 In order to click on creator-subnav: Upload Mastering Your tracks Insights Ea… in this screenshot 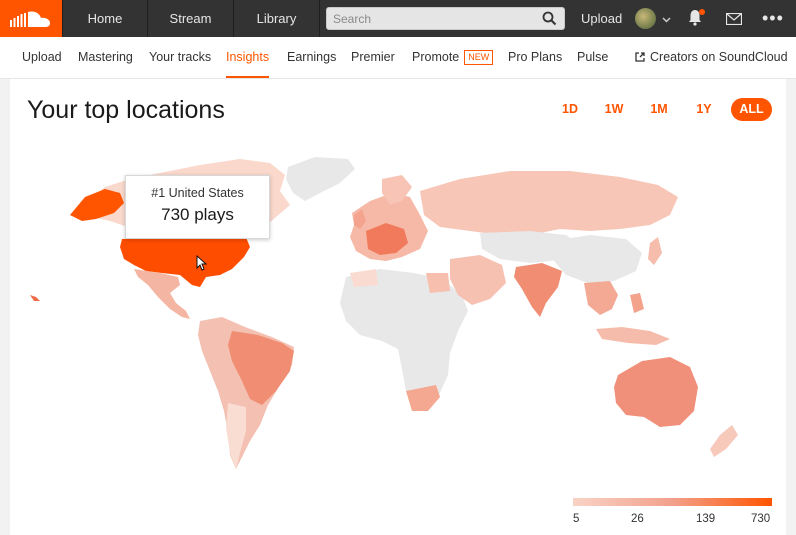, I will do `click(398, 58)`.